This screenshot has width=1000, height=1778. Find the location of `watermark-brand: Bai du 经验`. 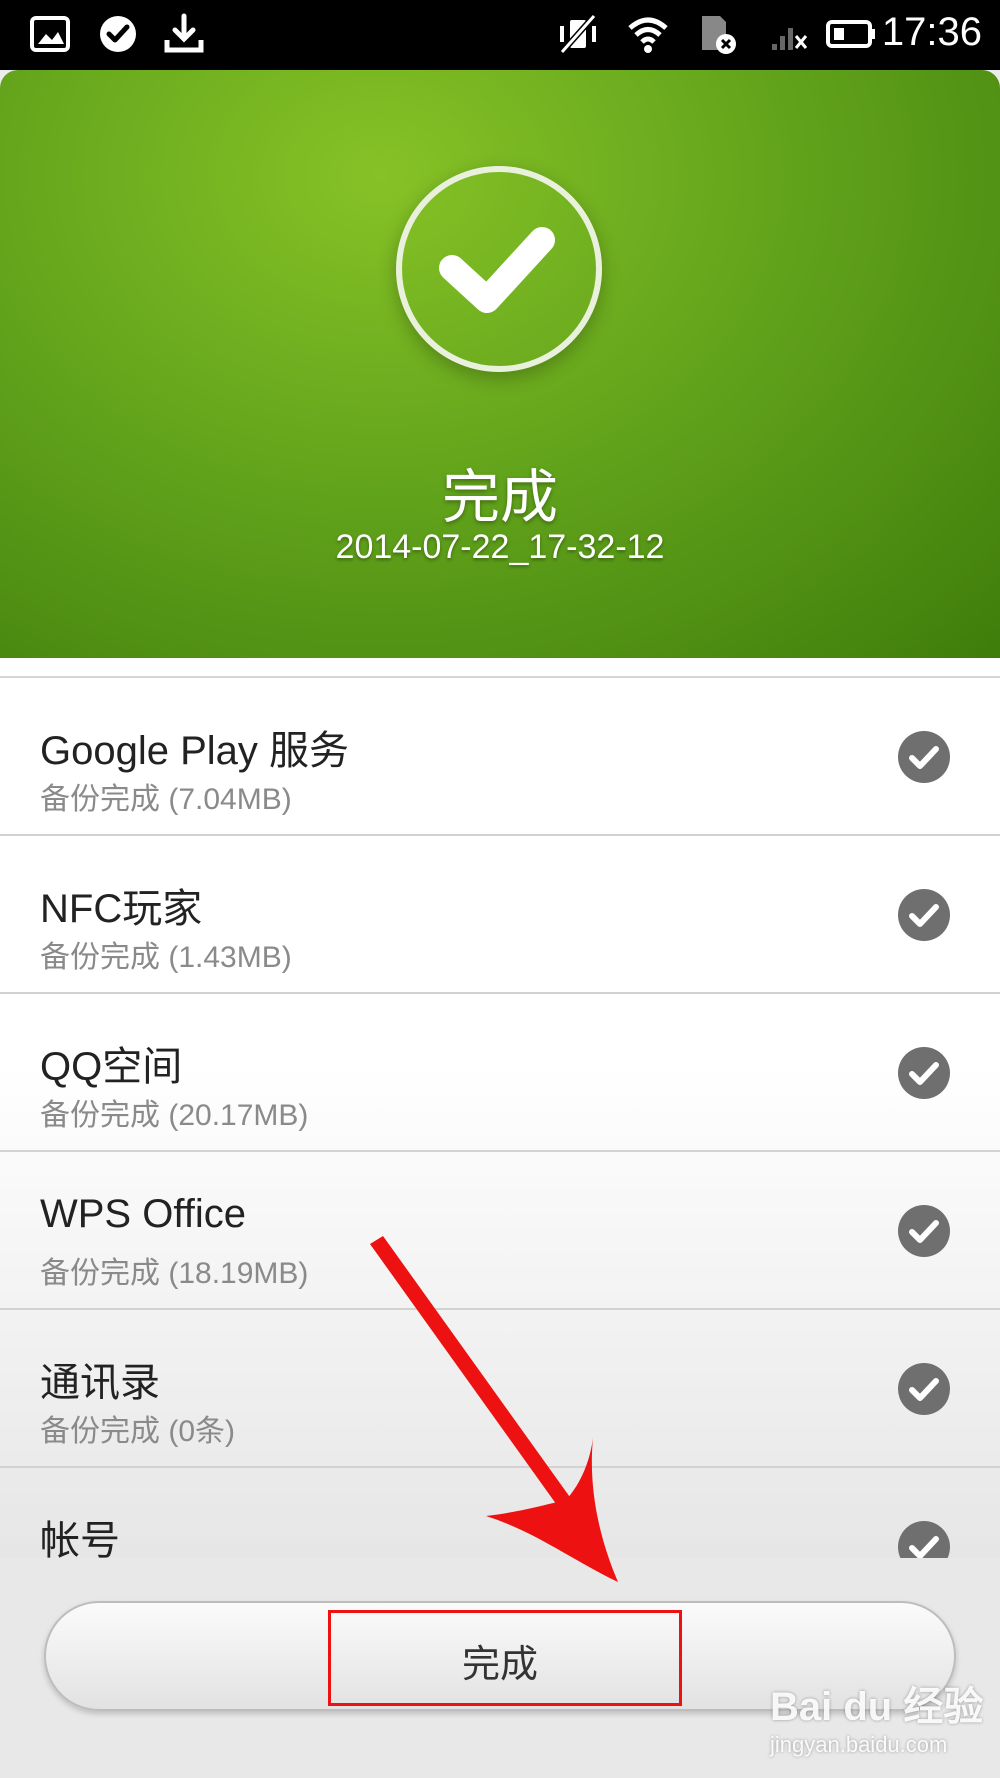

watermark-brand: Bai du 经验 is located at coordinates (877, 1707).